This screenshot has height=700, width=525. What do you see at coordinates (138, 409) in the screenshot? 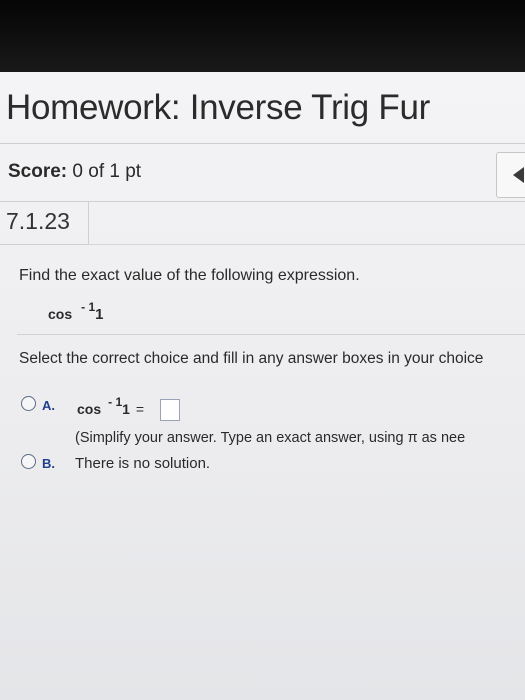
I see `choice-a-equals: =` at bounding box center [138, 409].